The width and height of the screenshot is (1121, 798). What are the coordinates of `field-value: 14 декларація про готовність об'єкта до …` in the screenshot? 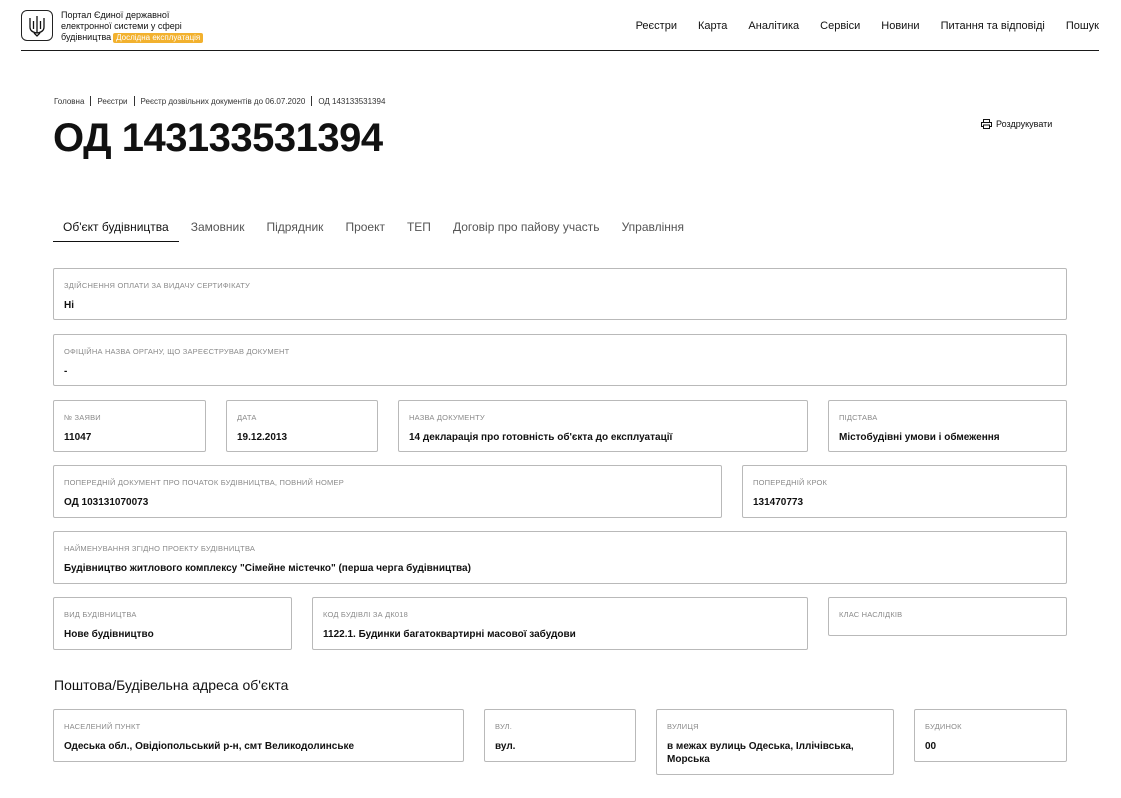 It's located at (541, 437).